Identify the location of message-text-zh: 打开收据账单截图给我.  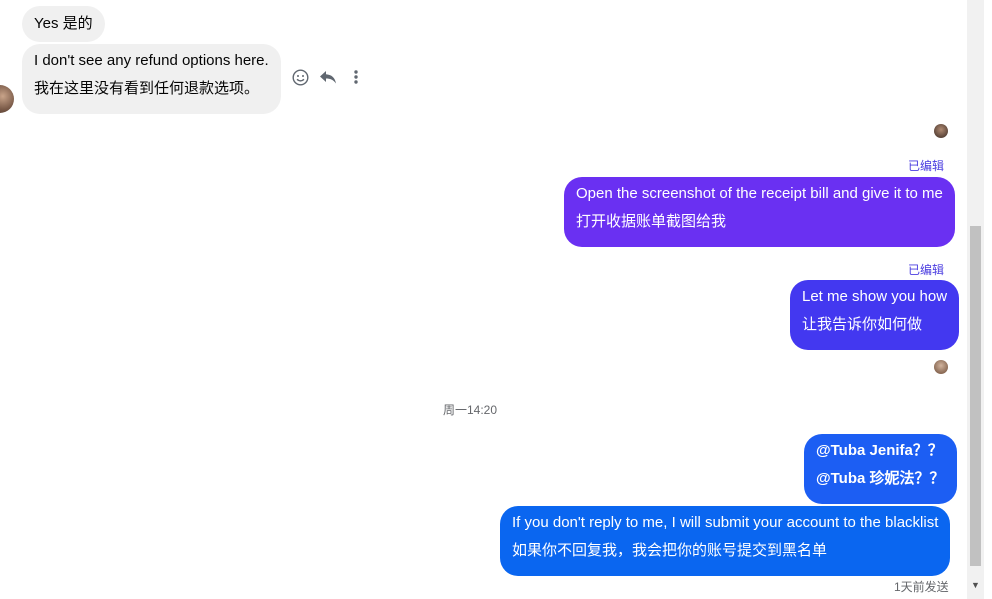
(651, 221).